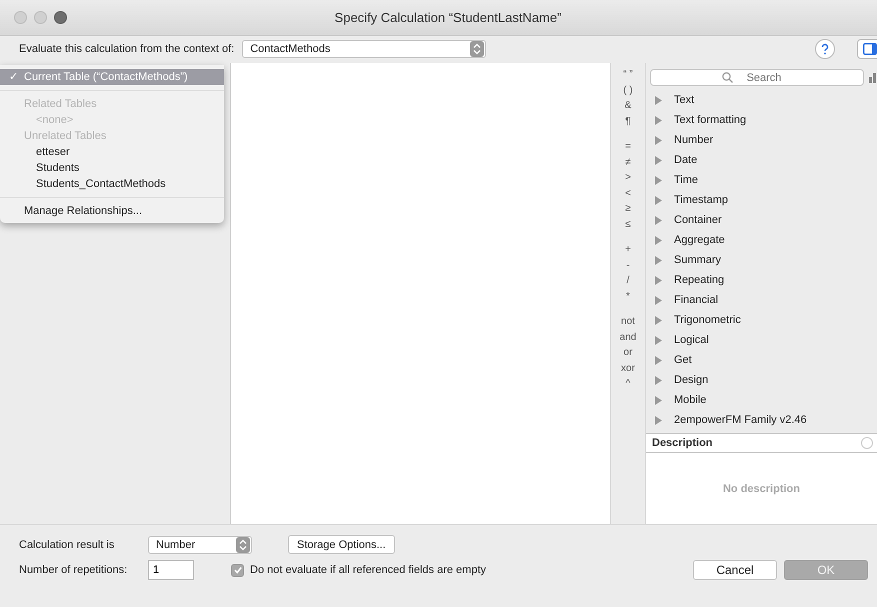 This screenshot has width=877, height=607. What do you see at coordinates (766, 420) in the screenshot?
I see `function-category: 2empowerFM Family v2.46` at bounding box center [766, 420].